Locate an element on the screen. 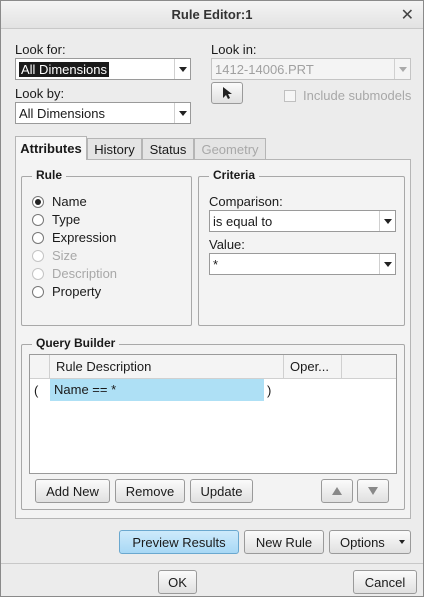 This screenshot has width=424, height=597. arrow-down-icon is located at coordinates (373, 491).